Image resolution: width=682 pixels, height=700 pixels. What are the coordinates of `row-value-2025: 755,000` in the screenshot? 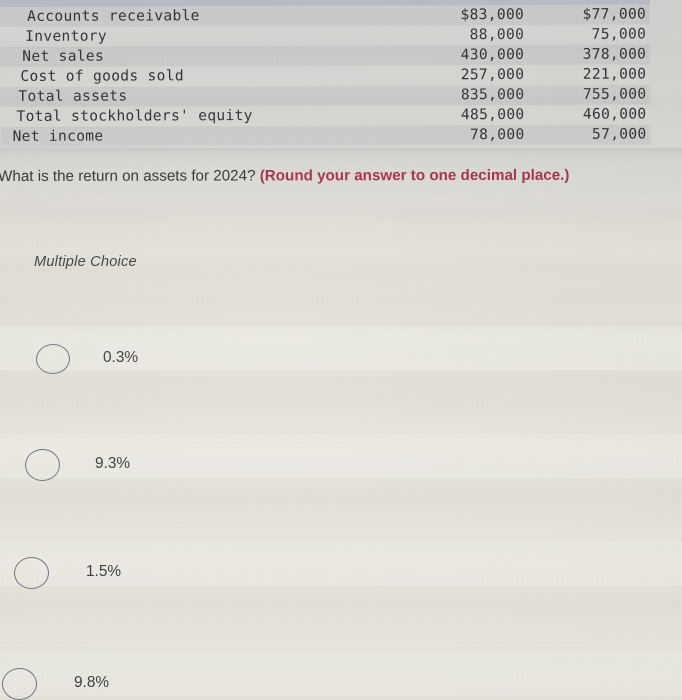 It's located at (589, 94).